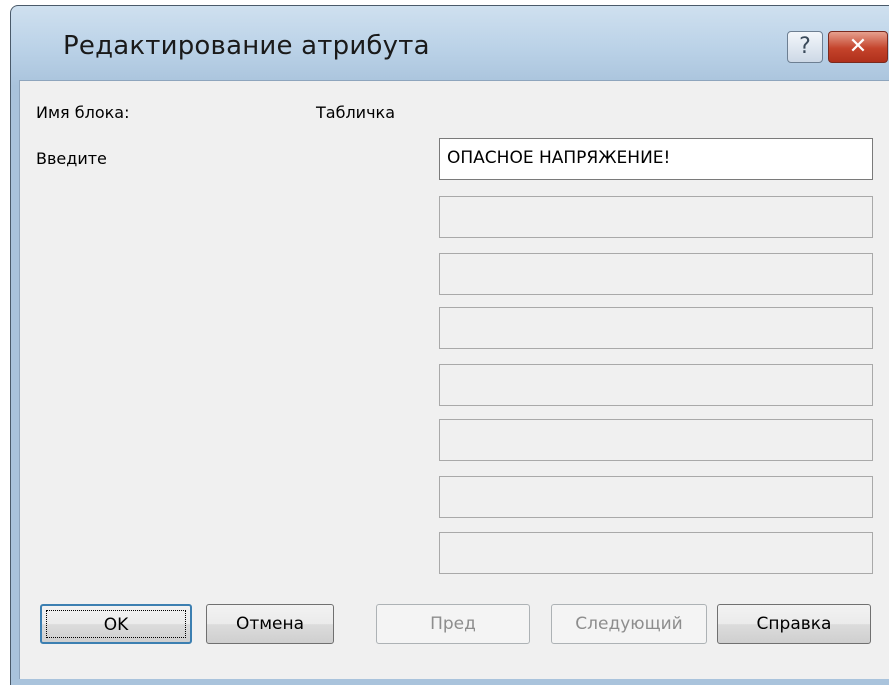 The height and width of the screenshot is (685, 889). Describe the element at coordinates (246, 46) in the screenshot. I see `dialog-title: Редактирование атрибута` at that location.